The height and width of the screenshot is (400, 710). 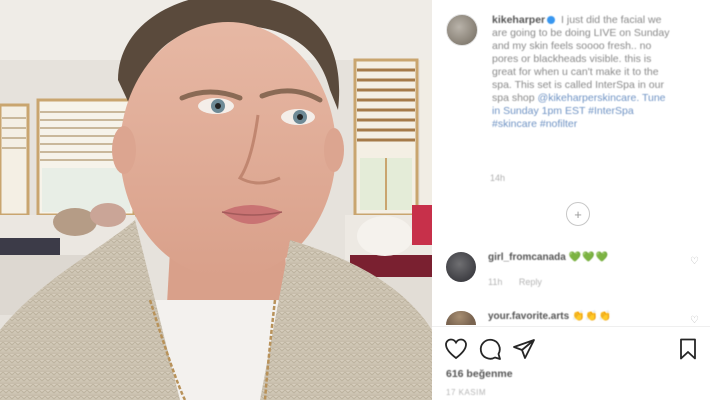 I want to click on post-date: 17 KASIM, so click(x=466, y=392).